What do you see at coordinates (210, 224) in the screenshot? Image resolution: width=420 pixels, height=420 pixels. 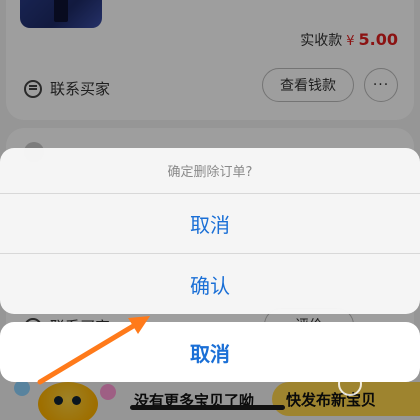 I see `cancel-option: 取消` at bounding box center [210, 224].